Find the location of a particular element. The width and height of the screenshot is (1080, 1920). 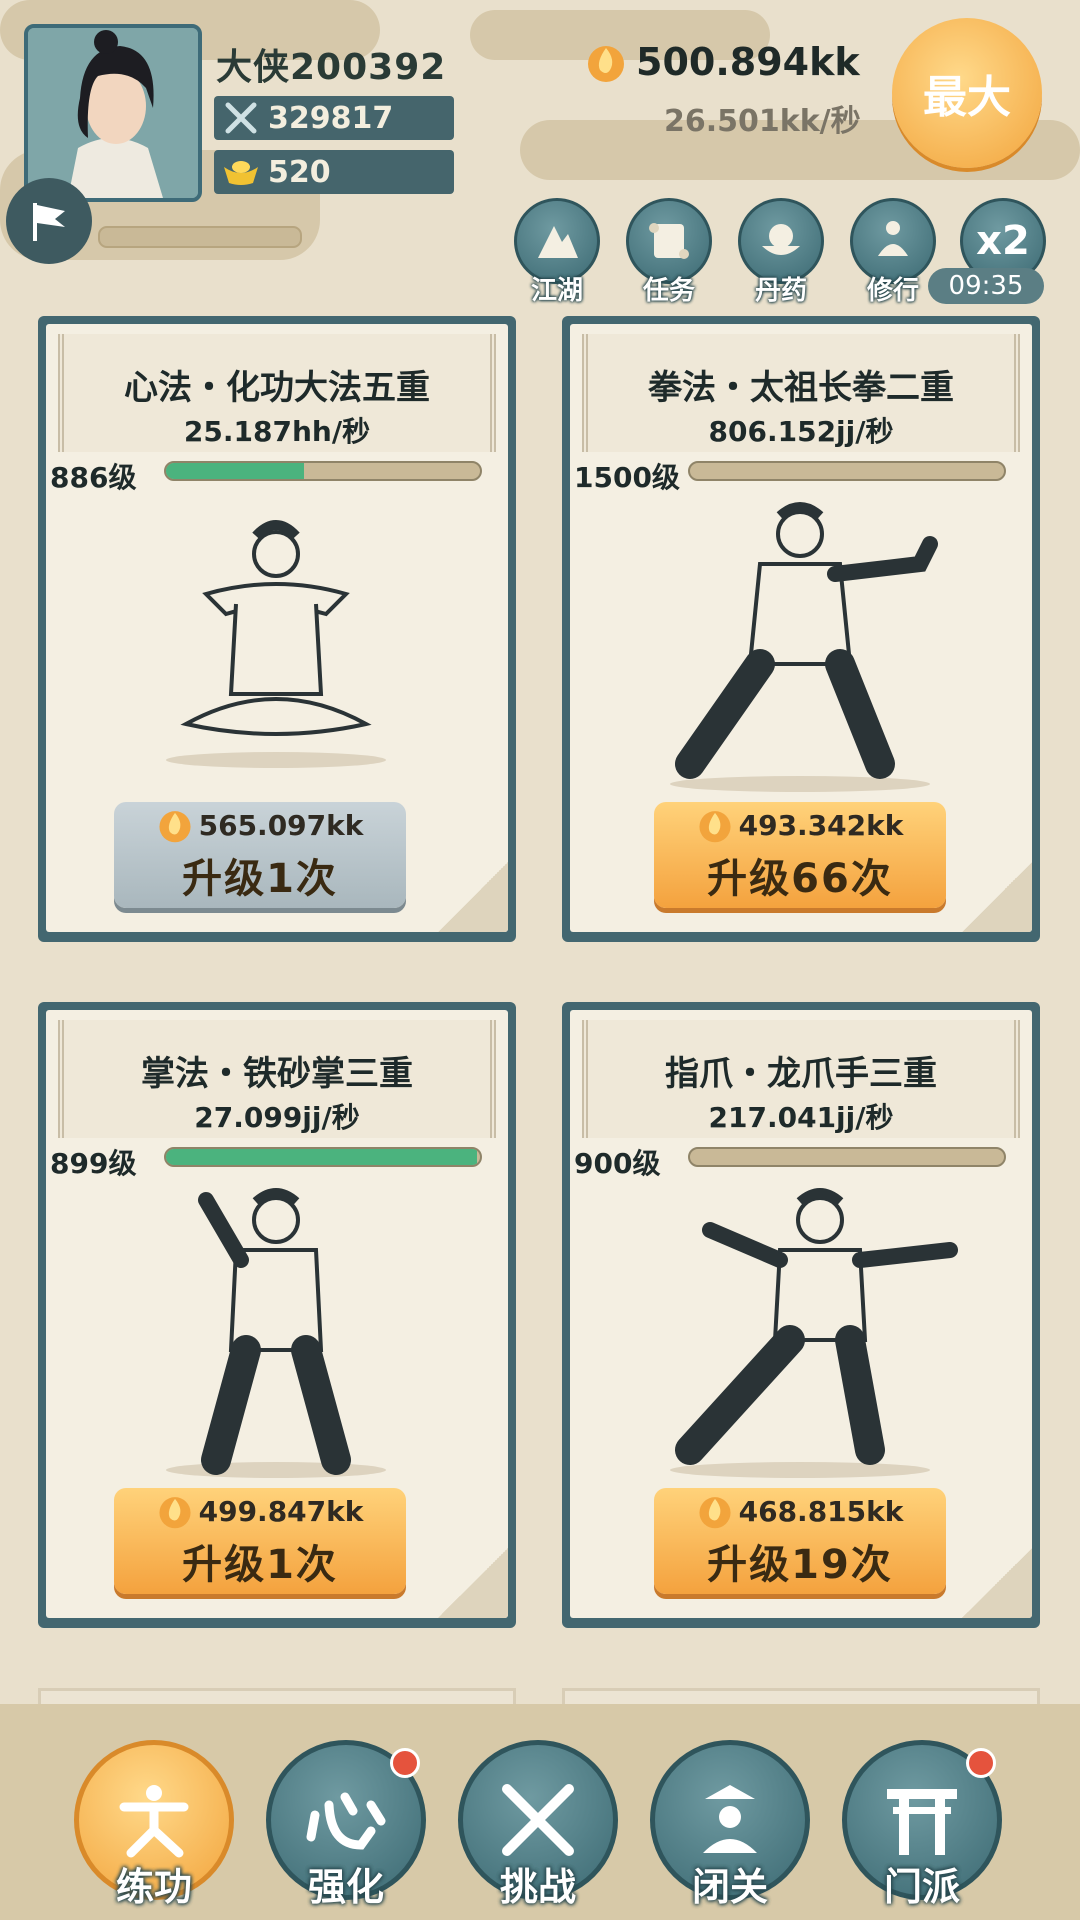

card-header: 掌法・铁砂掌三重 27.099jj/秒 is located at coordinates (277, 1079).